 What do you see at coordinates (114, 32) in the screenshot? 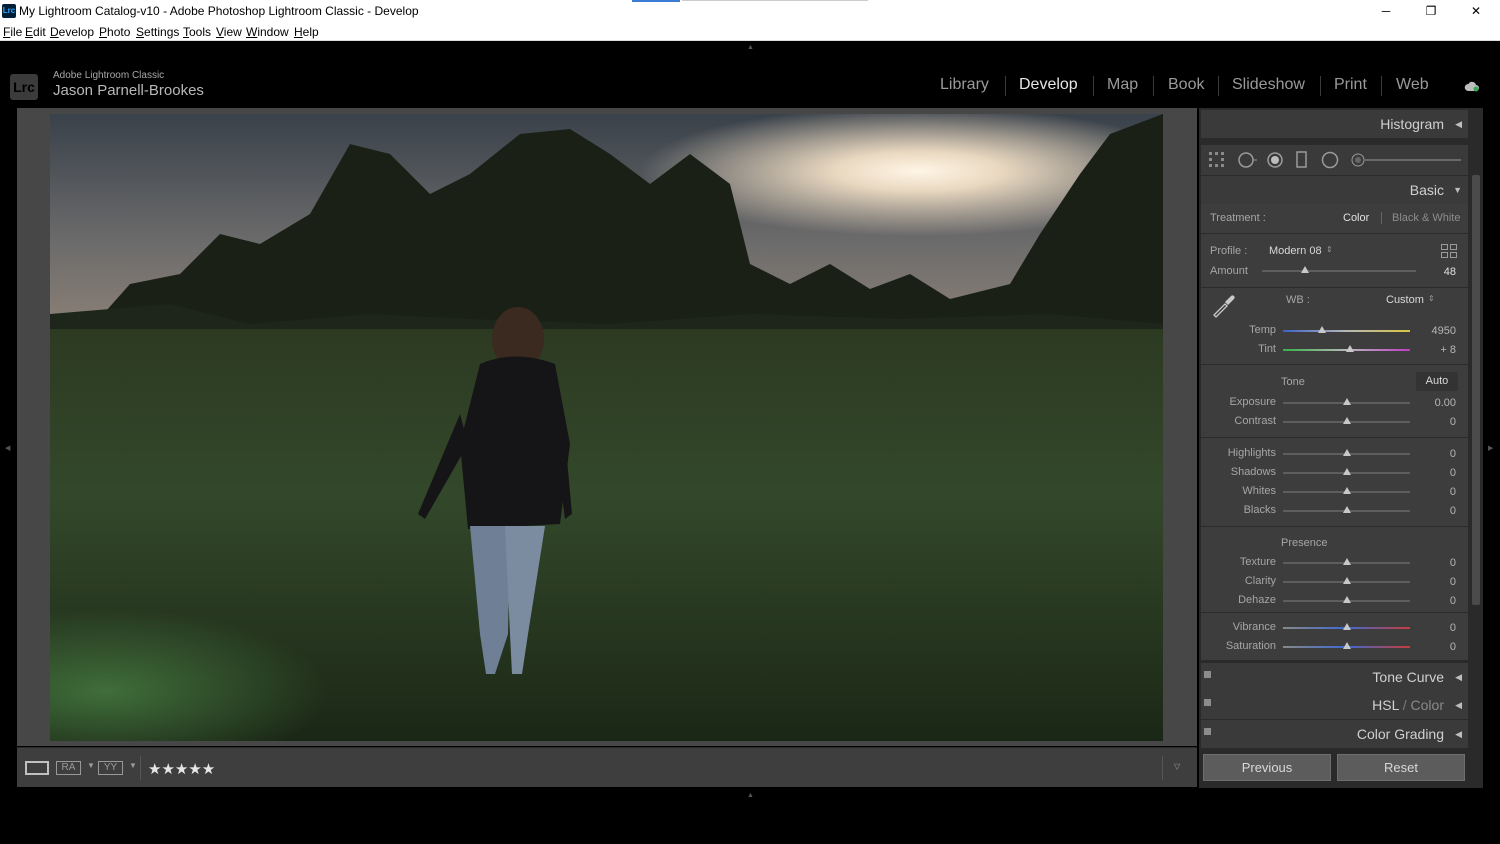
I see `menu-photo: Photo` at bounding box center [114, 32].